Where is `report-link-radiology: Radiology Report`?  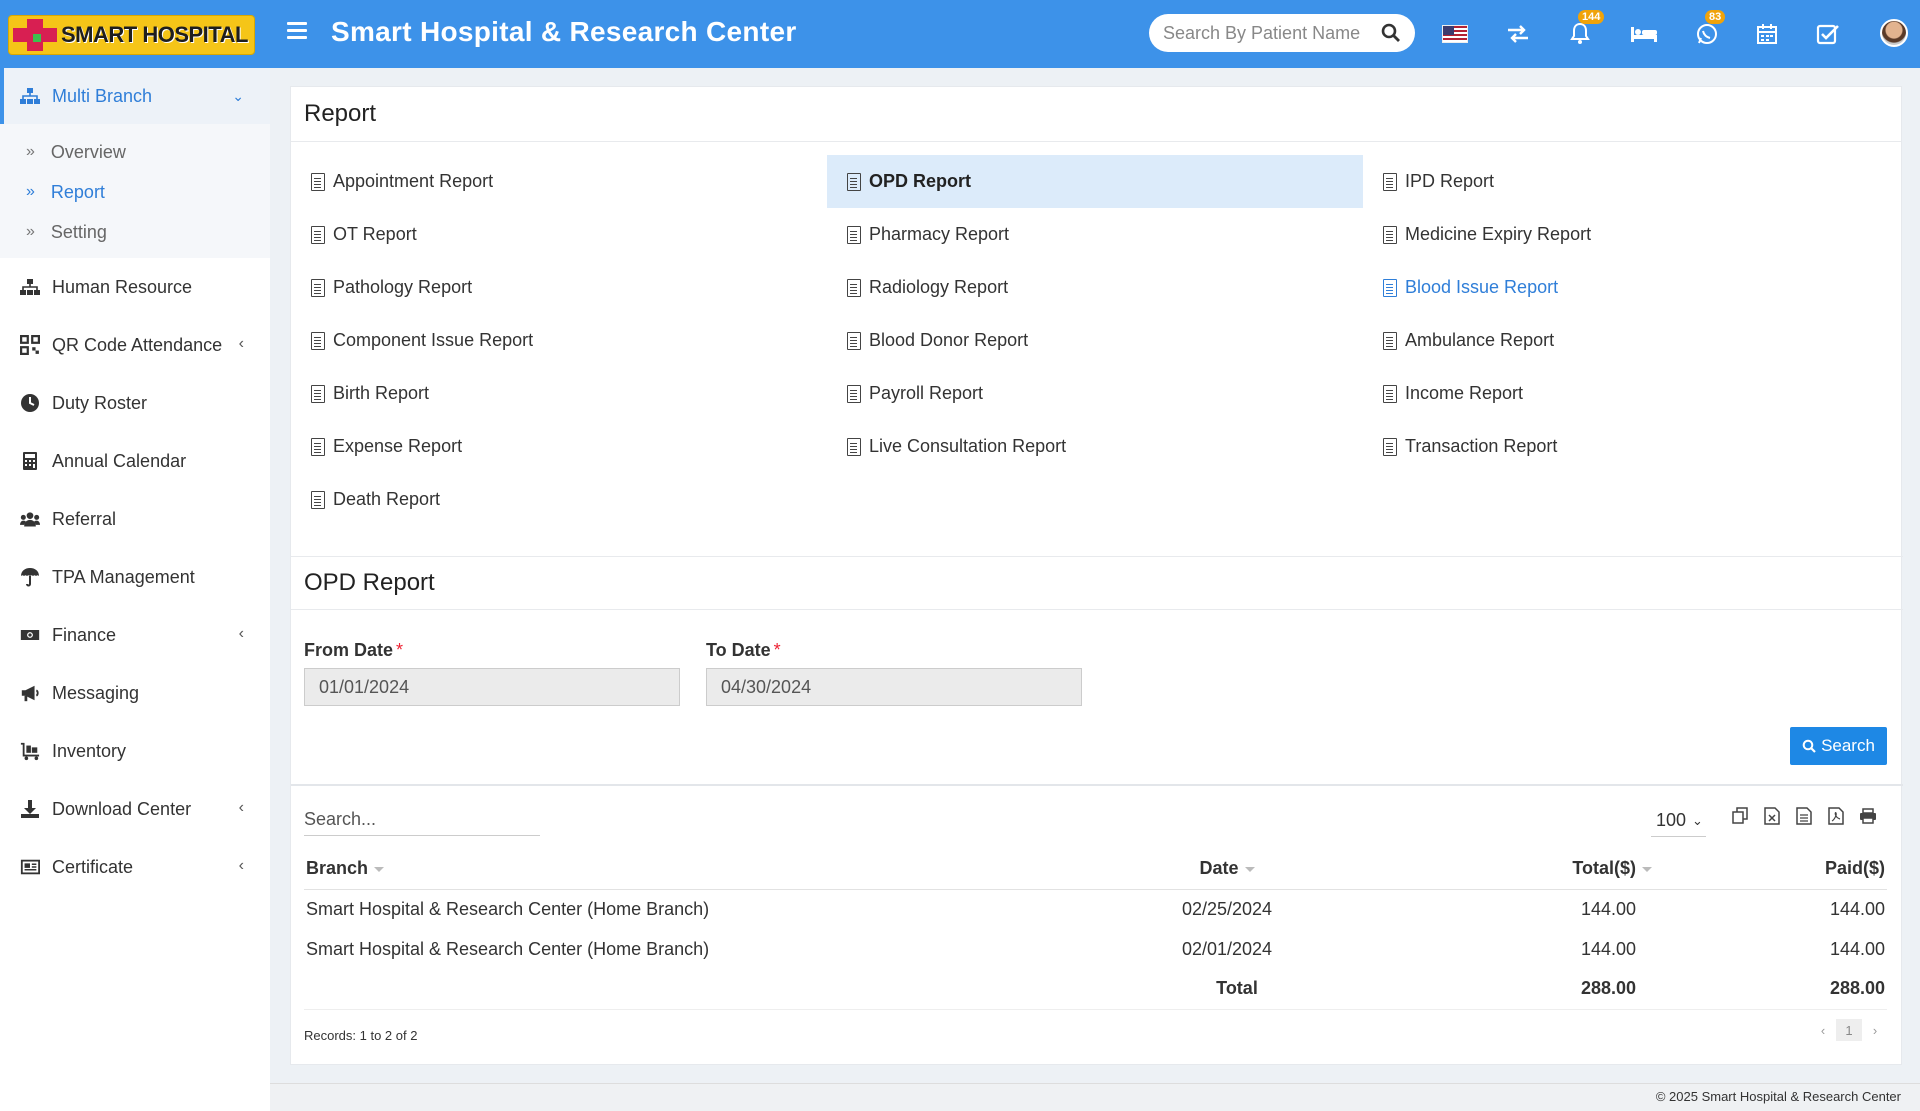
report-link-radiology: Radiology Report is located at coordinates (1095, 287).